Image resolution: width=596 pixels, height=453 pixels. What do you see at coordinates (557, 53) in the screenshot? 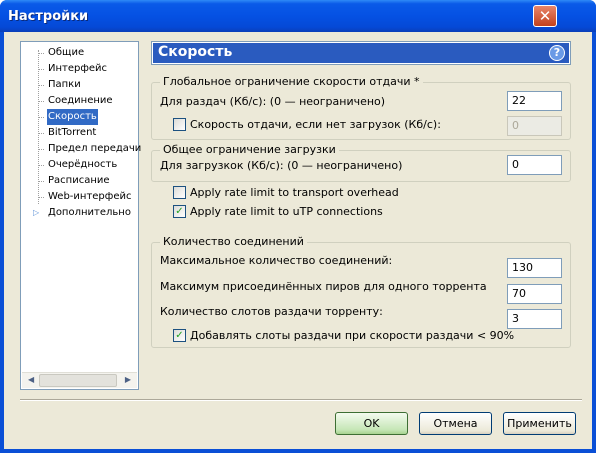
I see `help-icon: ?` at bounding box center [557, 53].